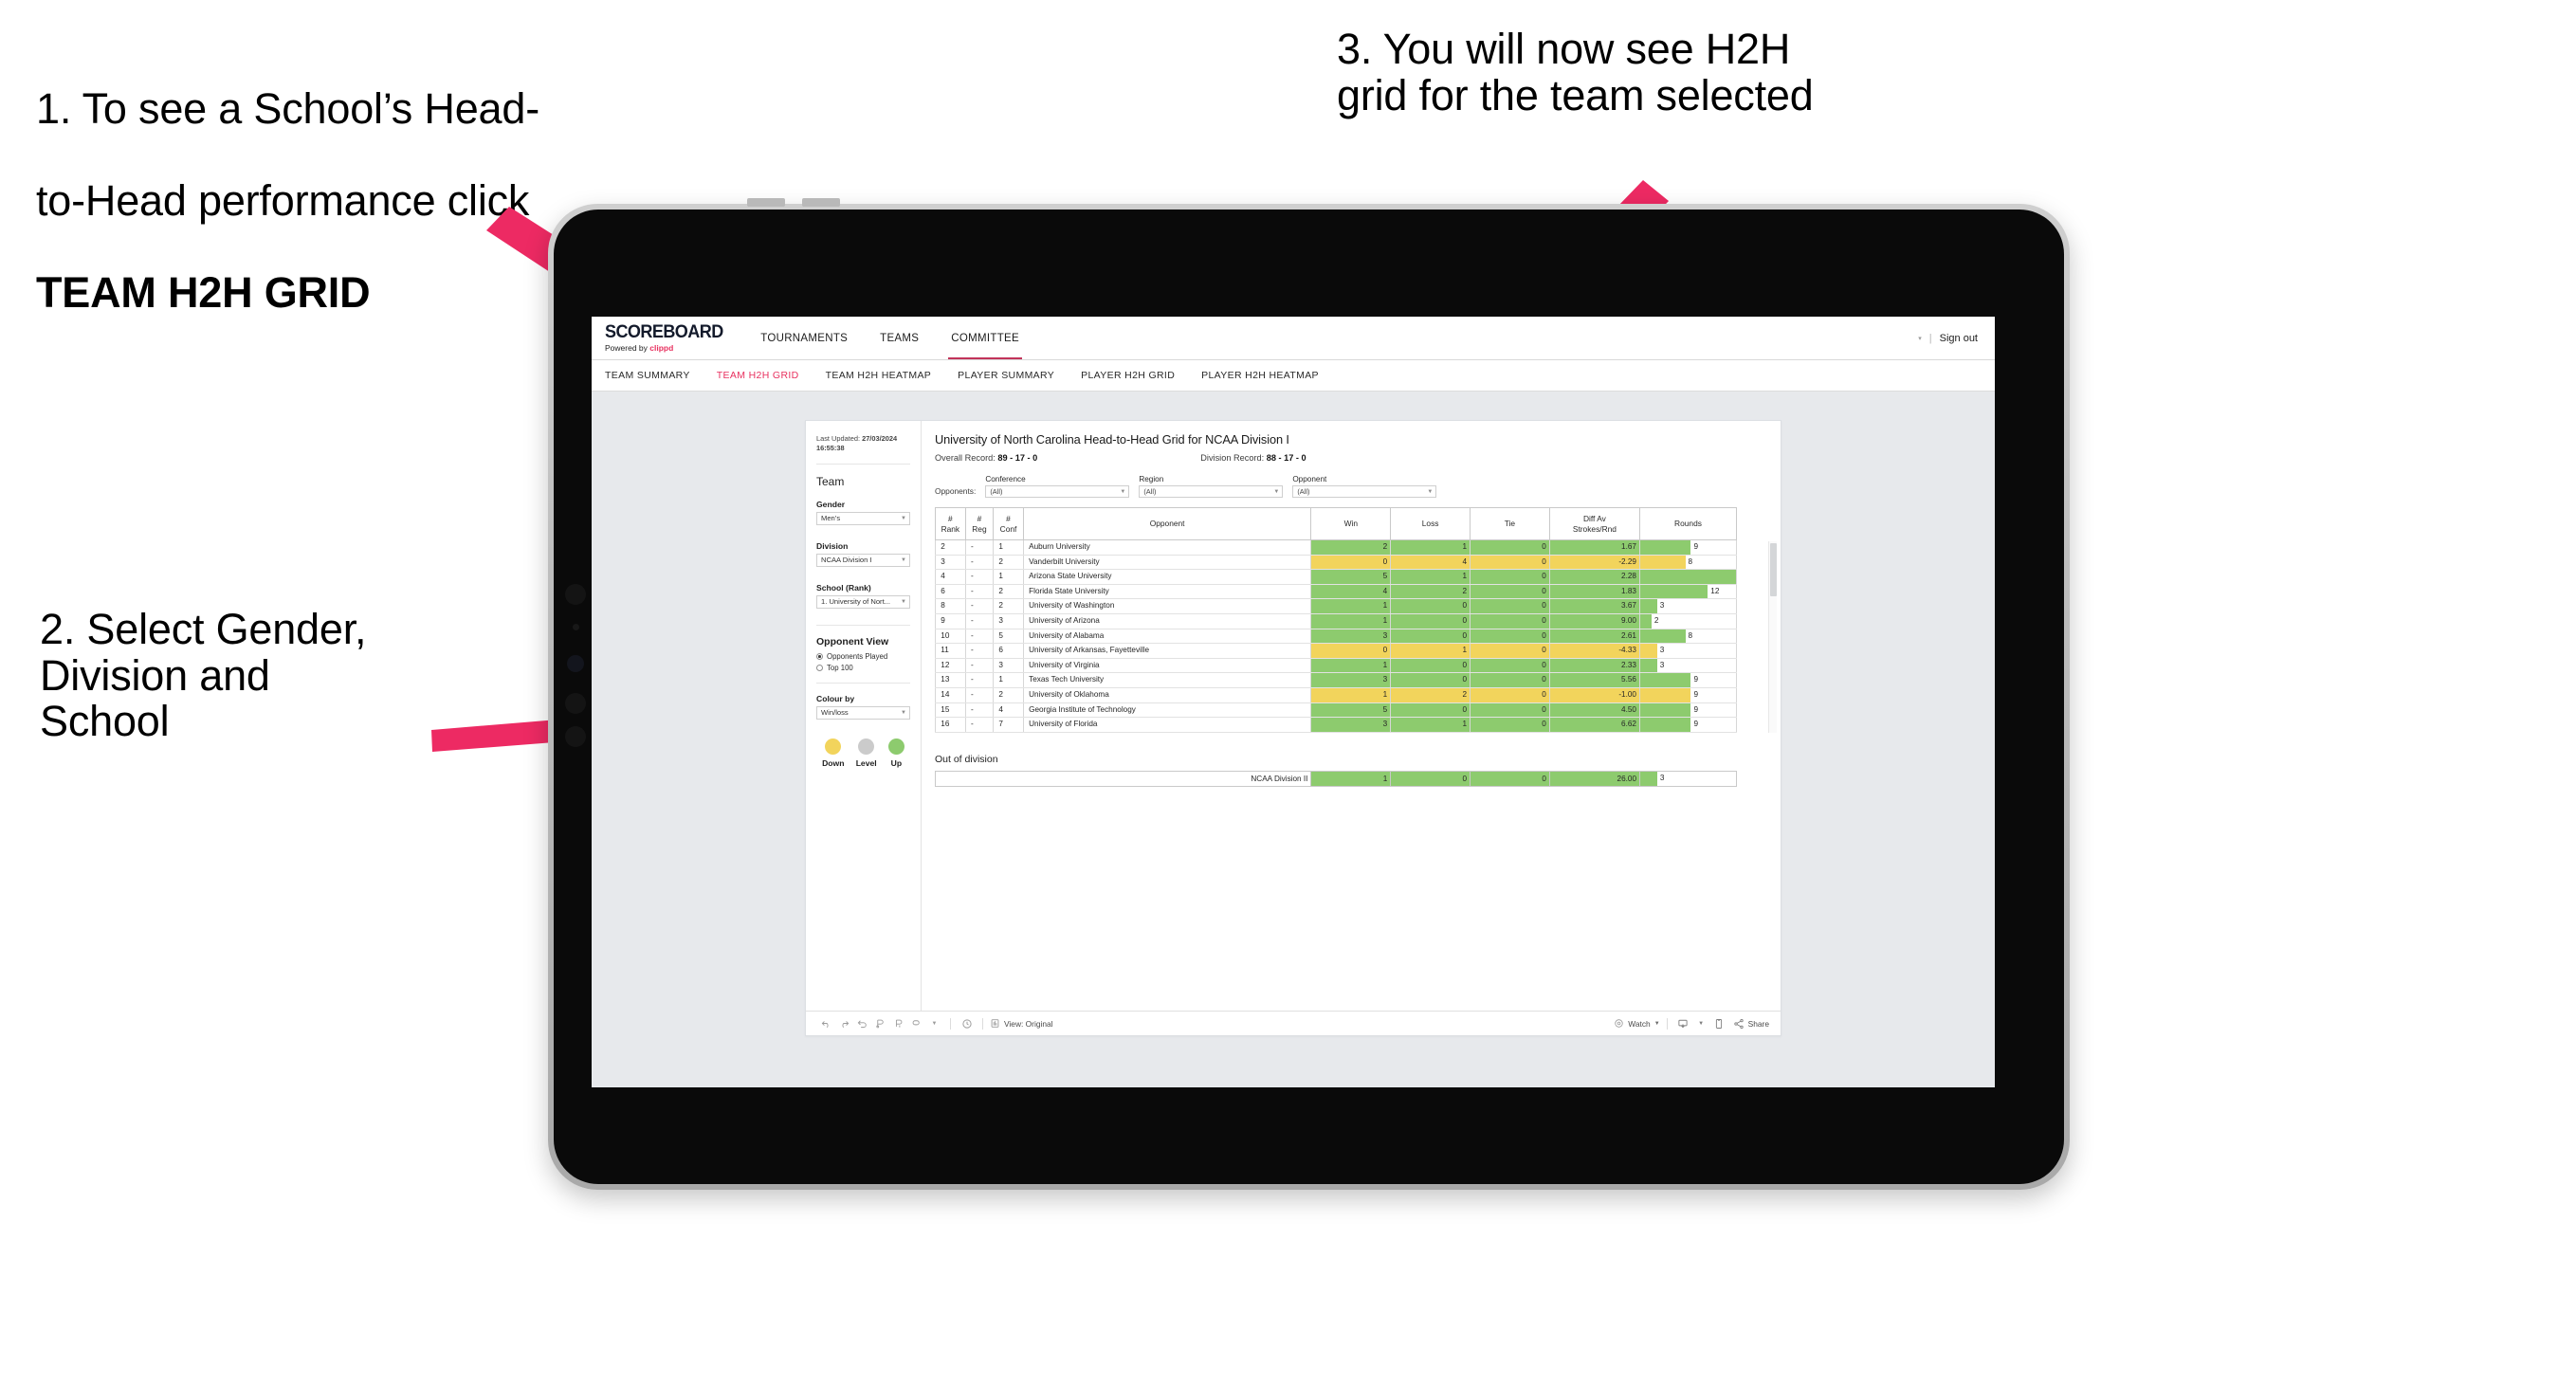 This screenshot has height=1386, width=2576. What do you see at coordinates (1751, 1024) in the screenshot?
I see `share-button: Share` at bounding box center [1751, 1024].